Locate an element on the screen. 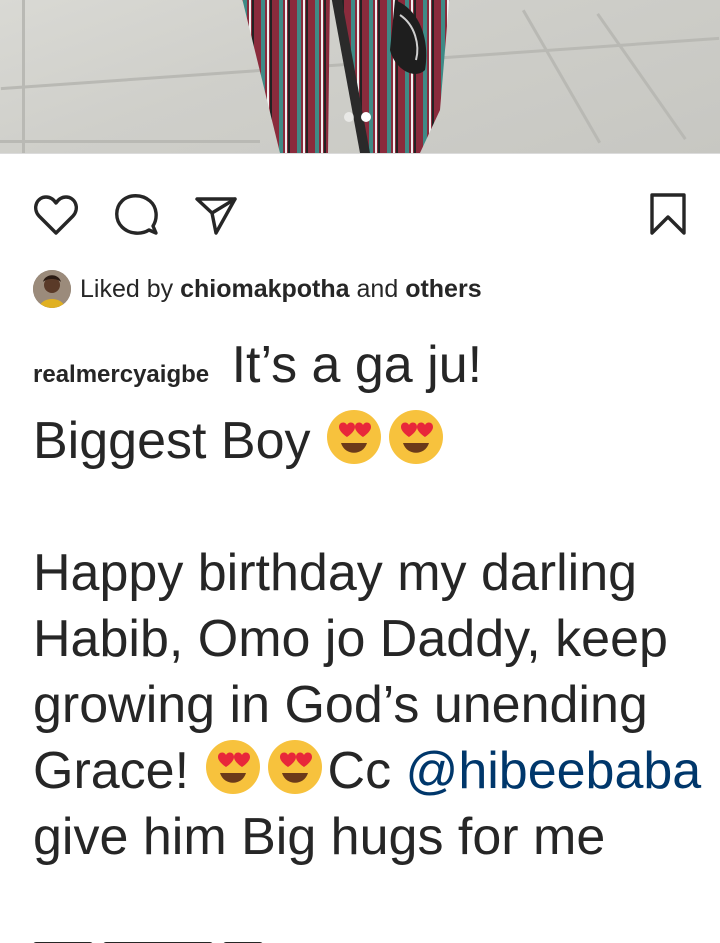 The height and width of the screenshot is (943, 720). liker-username: chiomakpotha is located at coordinates (264, 289).